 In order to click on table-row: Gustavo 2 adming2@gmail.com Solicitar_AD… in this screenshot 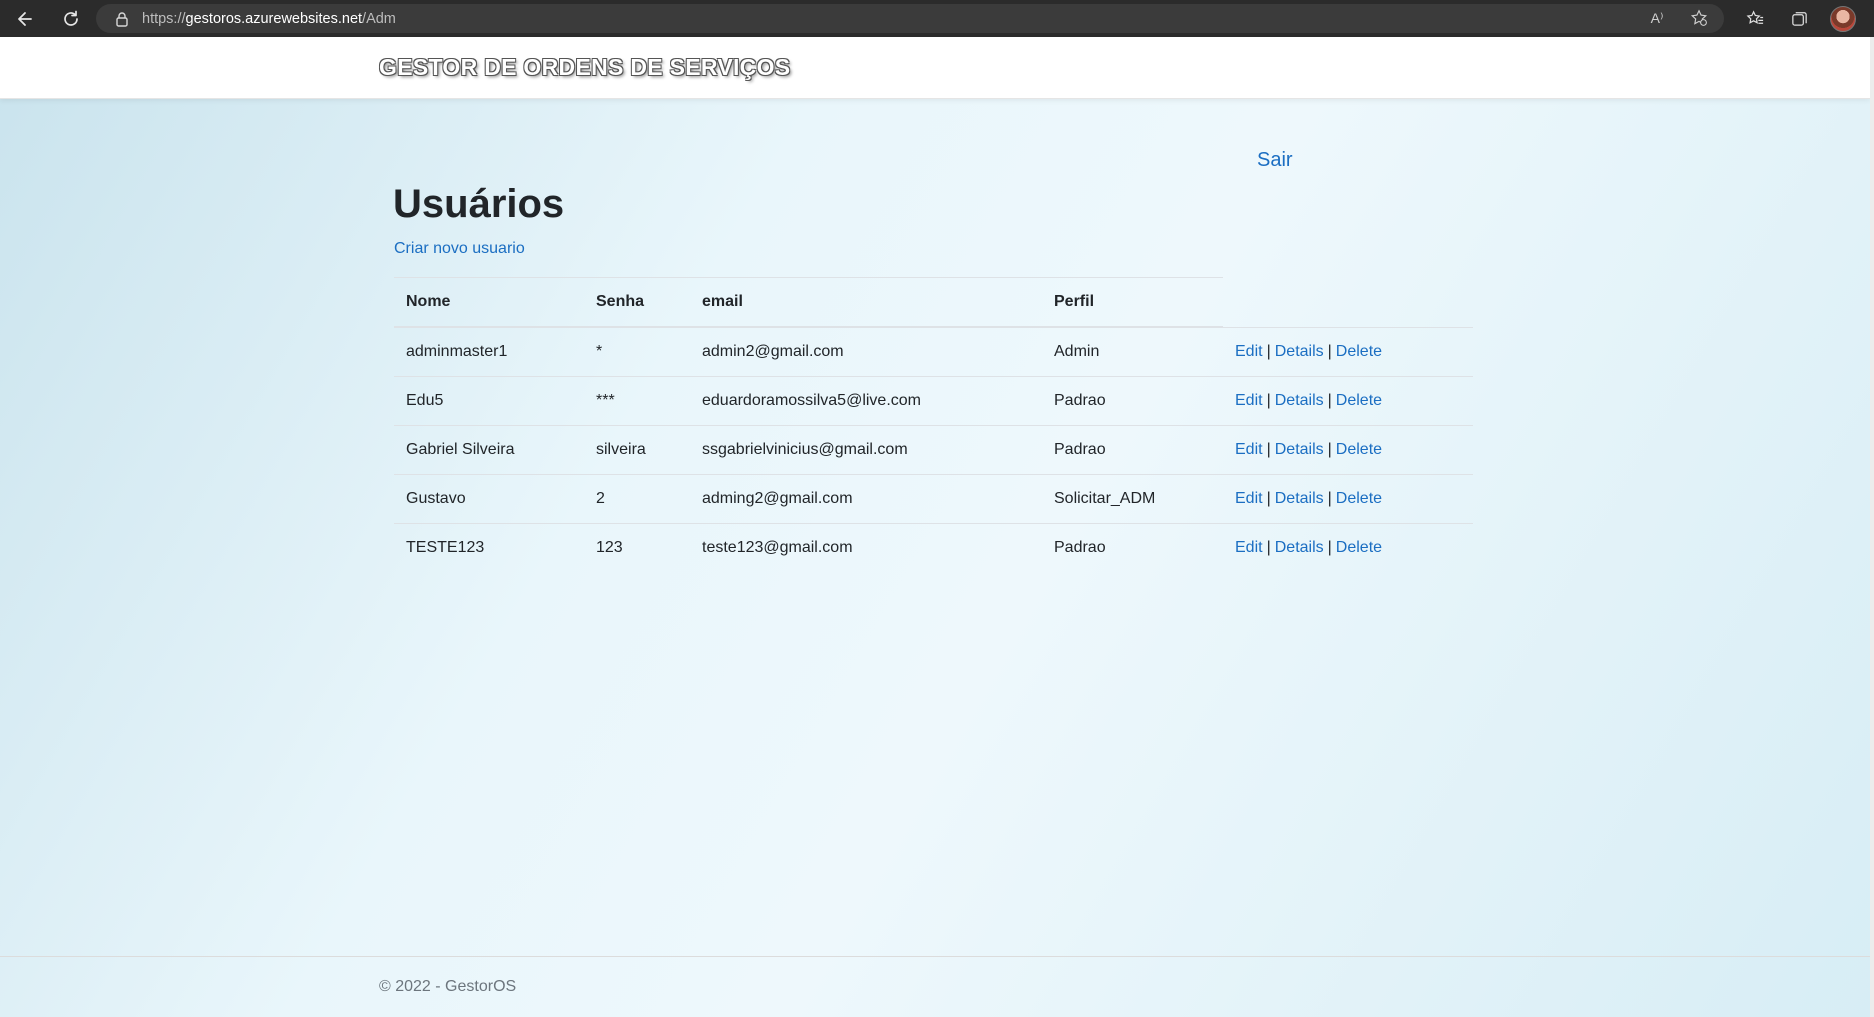, I will do `click(933, 499)`.